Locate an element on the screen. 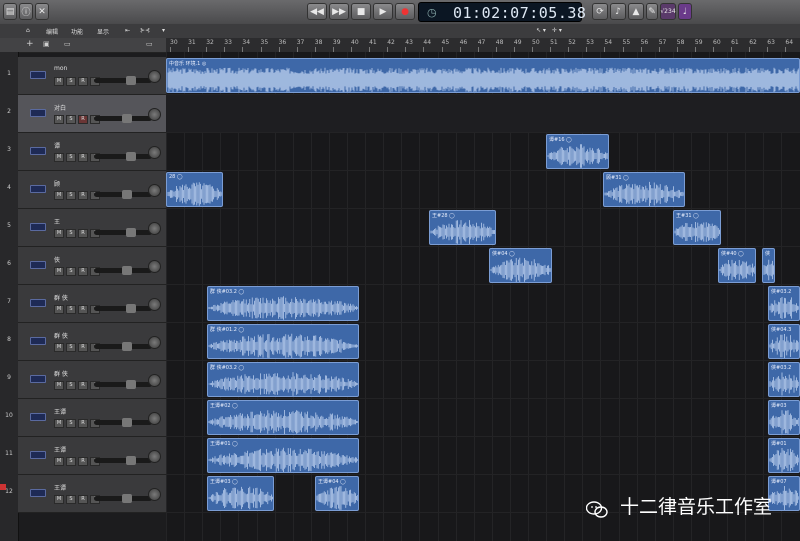 This screenshot has width=800, height=541. menu-edit: 编辑 is located at coordinates (52, 31).